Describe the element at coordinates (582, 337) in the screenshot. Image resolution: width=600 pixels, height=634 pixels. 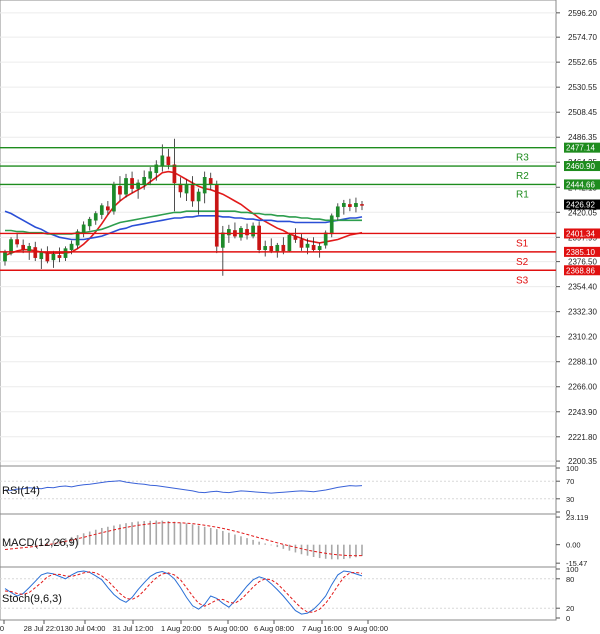
I see `price-tick-label: 2310.20` at that location.